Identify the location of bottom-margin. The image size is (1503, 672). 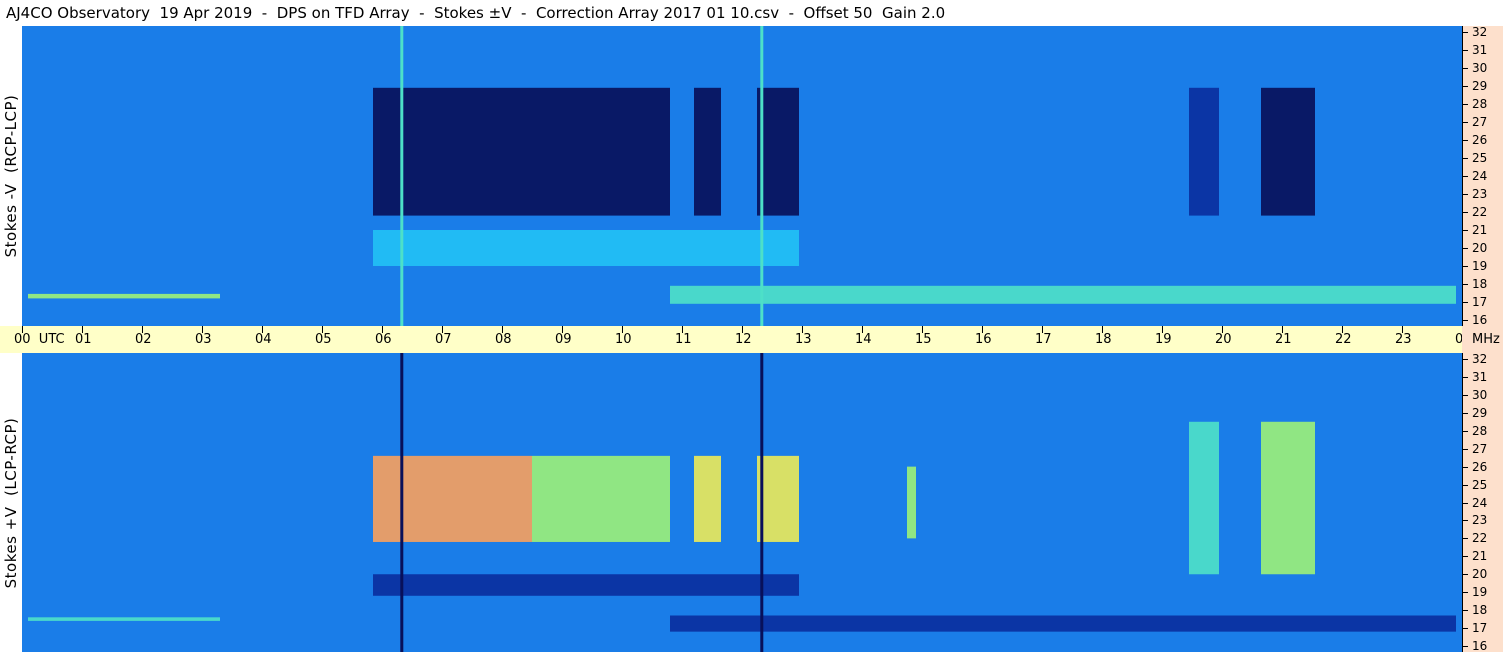
(751, 662).